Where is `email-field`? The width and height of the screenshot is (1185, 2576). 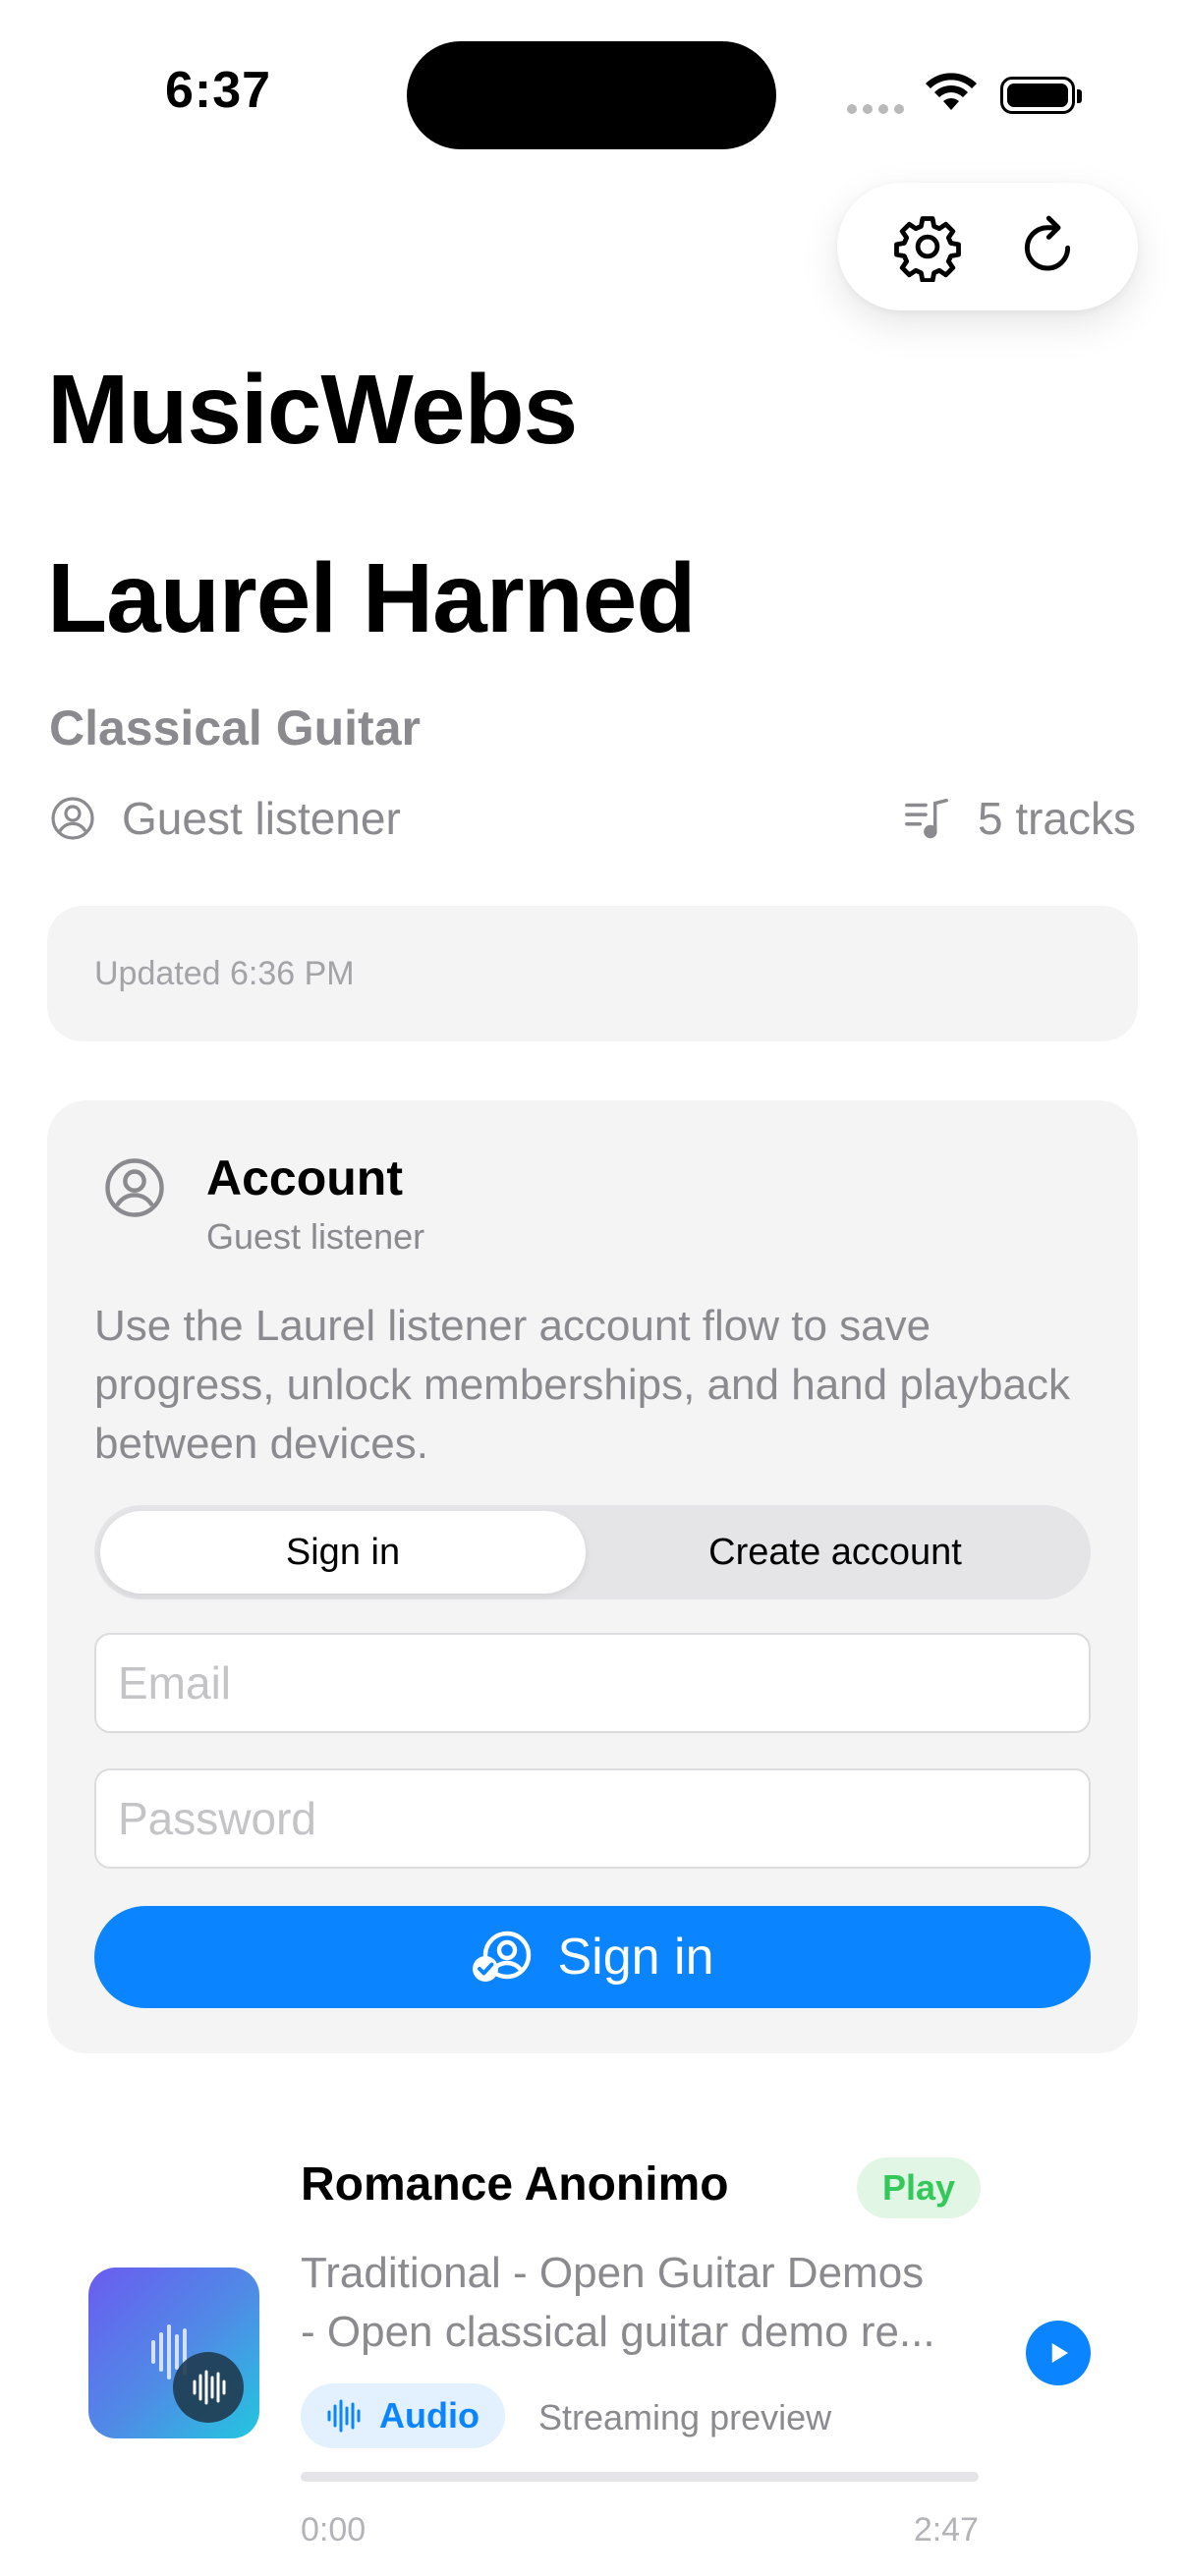 email-field is located at coordinates (592, 1683).